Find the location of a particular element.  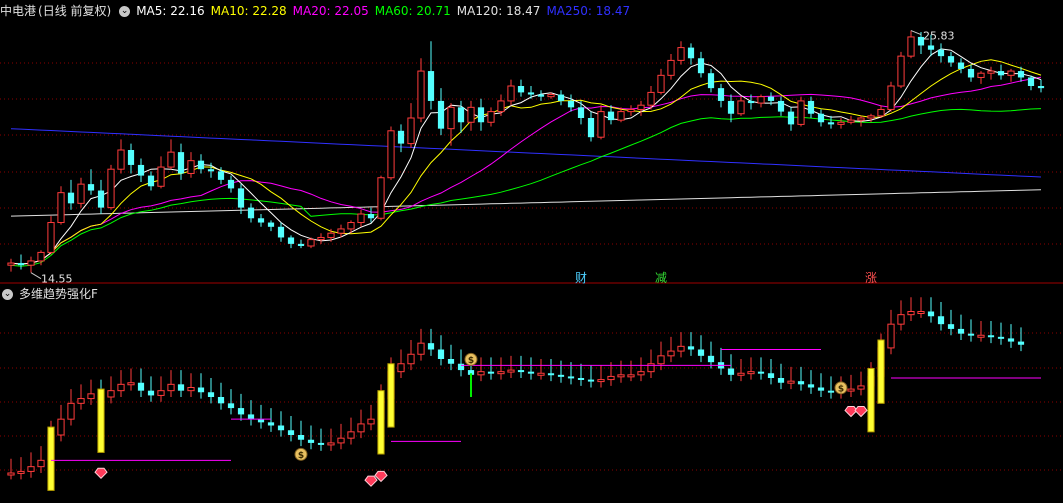

event-marker: 减 is located at coordinates (661, 278).